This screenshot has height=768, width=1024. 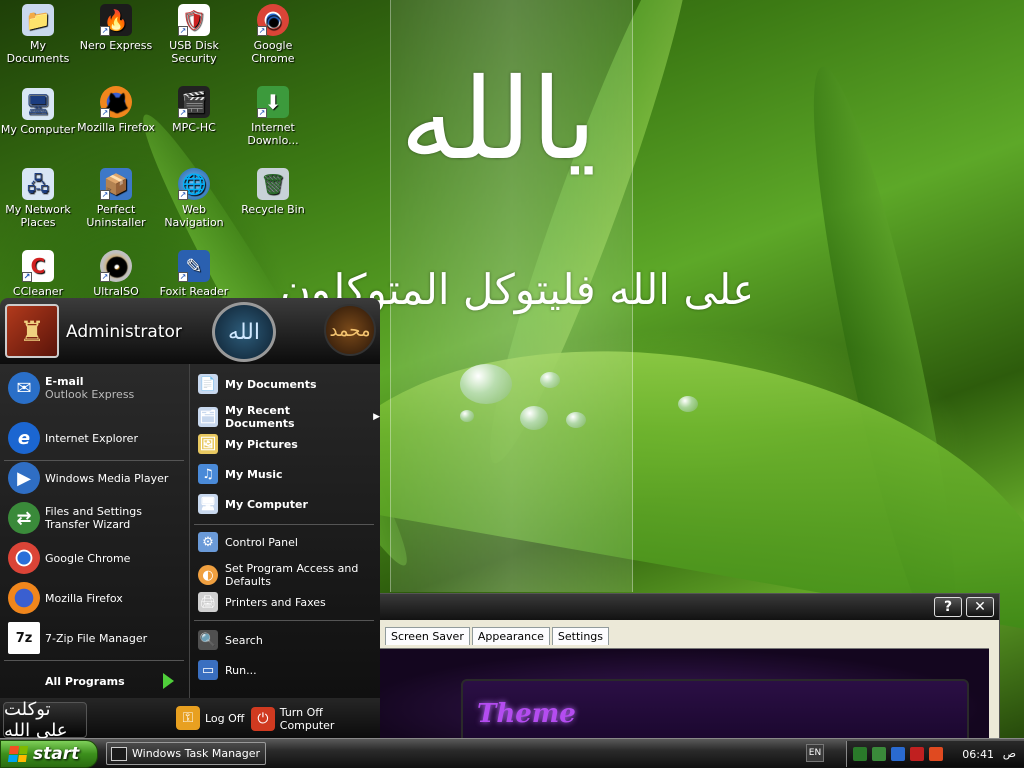 What do you see at coordinates (208, 670) in the screenshot?
I see `run-icon: ▭` at bounding box center [208, 670].